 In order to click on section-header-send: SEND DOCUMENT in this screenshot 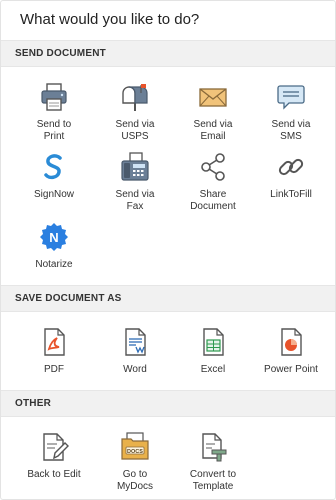, I will do `click(168, 53)`.